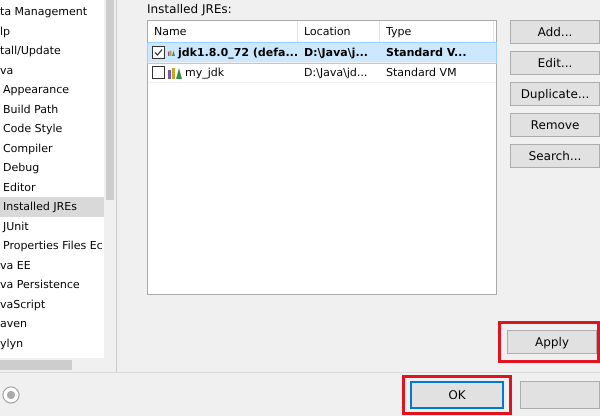 This screenshot has width=600, height=416. What do you see at coordinates (52, 148) in the screenshot?
I see `tree-item: Compiler` at bounding box center [52, 148].